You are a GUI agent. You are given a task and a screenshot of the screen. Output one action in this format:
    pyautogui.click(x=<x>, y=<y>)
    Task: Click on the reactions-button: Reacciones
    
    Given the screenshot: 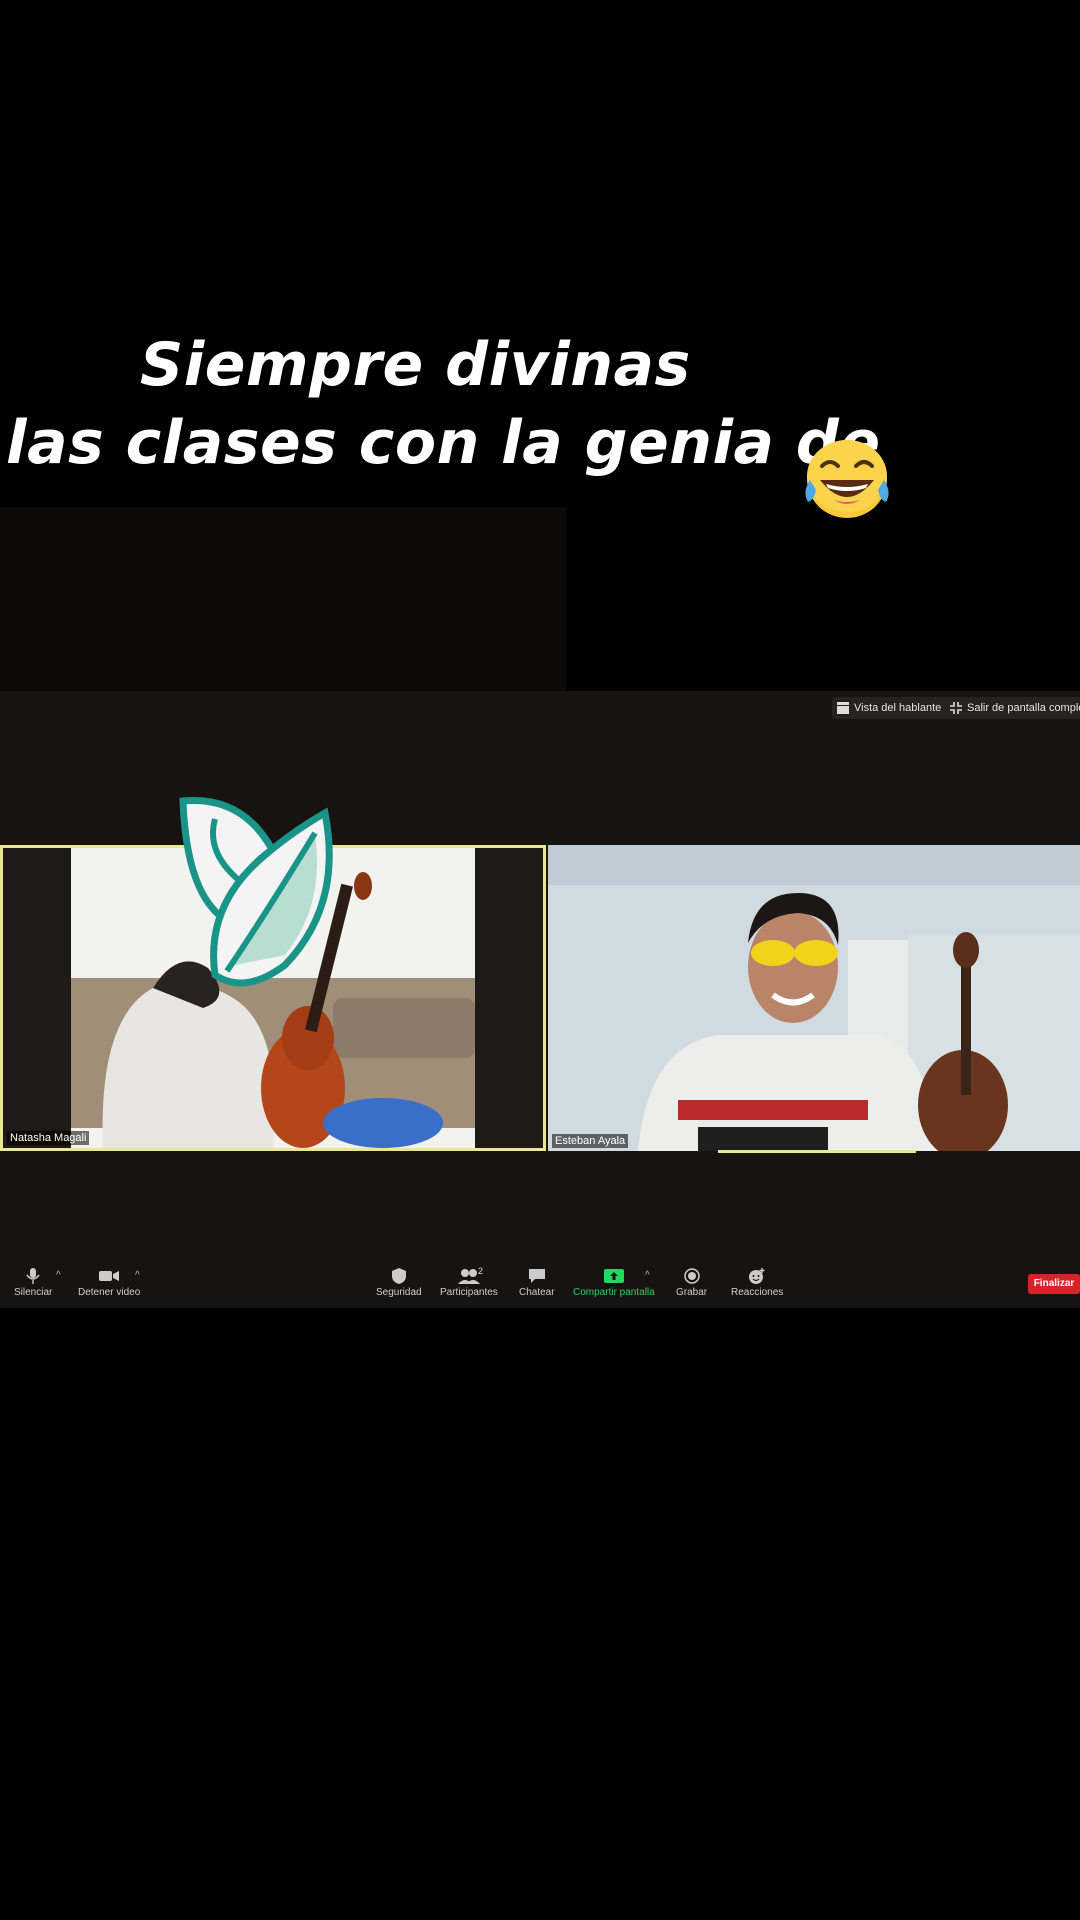 What is the action you would take?
    pyautogui.click(x=757, y=1283)
    